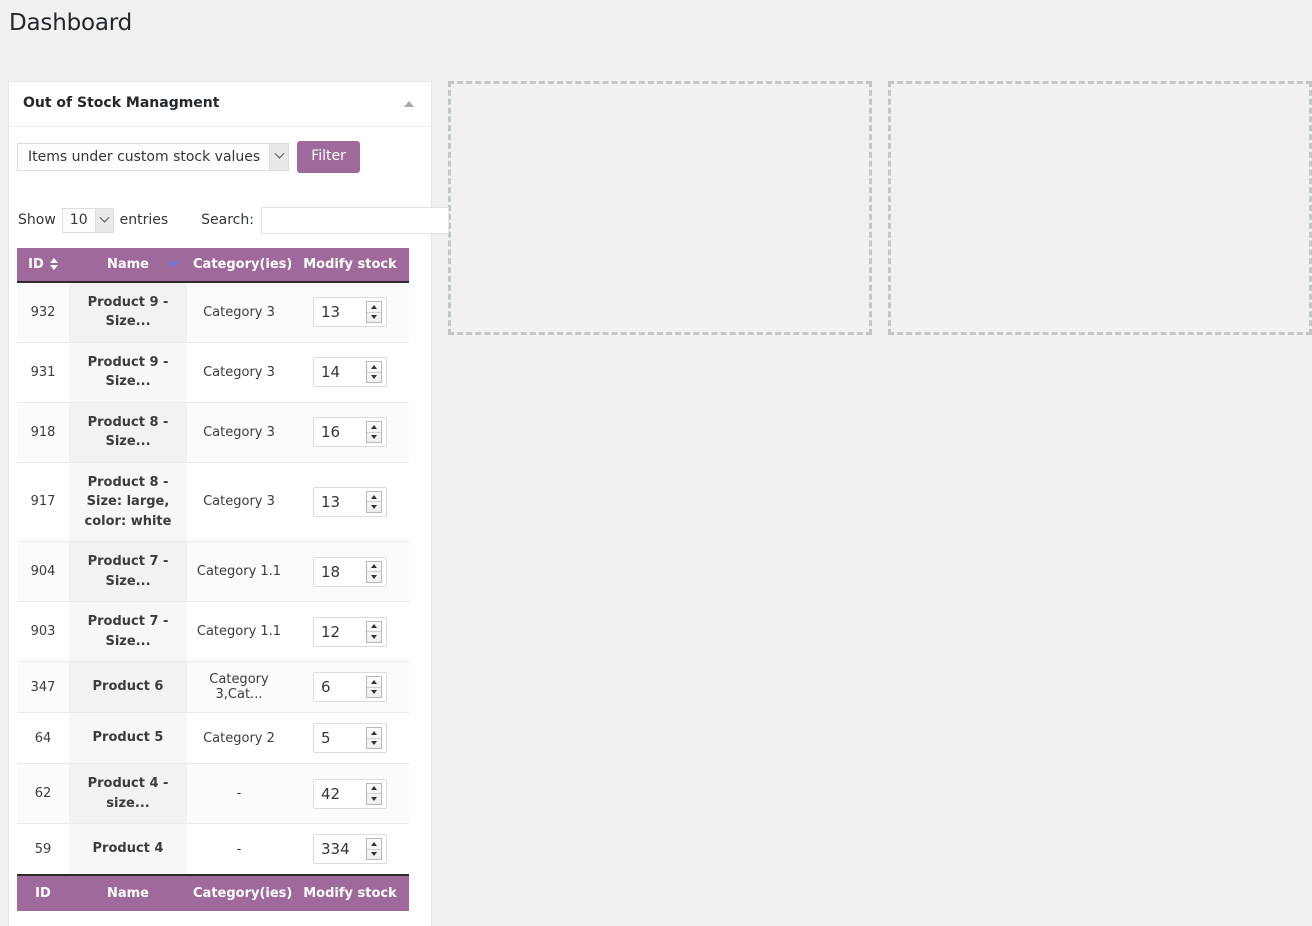  I want to click on column-header-id: ID, so click(43, 265).